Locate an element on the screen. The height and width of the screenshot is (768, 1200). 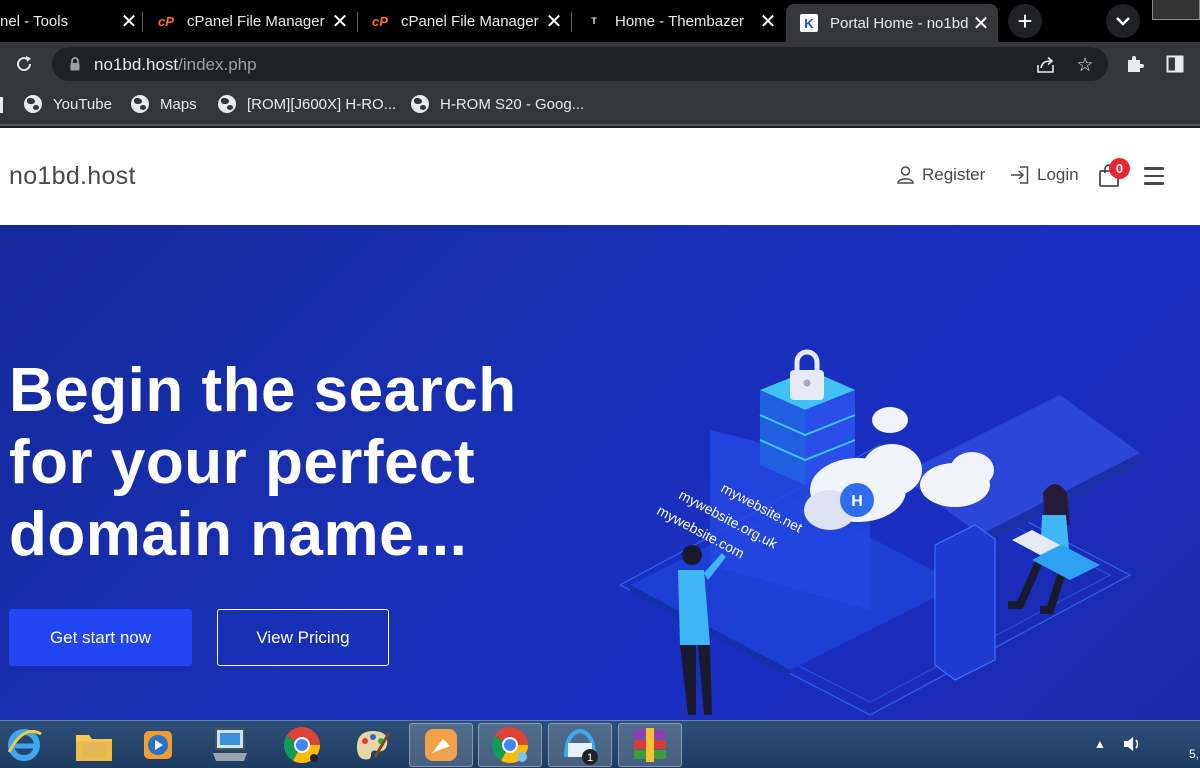
lock-icon is located at coordinates (75, 64).